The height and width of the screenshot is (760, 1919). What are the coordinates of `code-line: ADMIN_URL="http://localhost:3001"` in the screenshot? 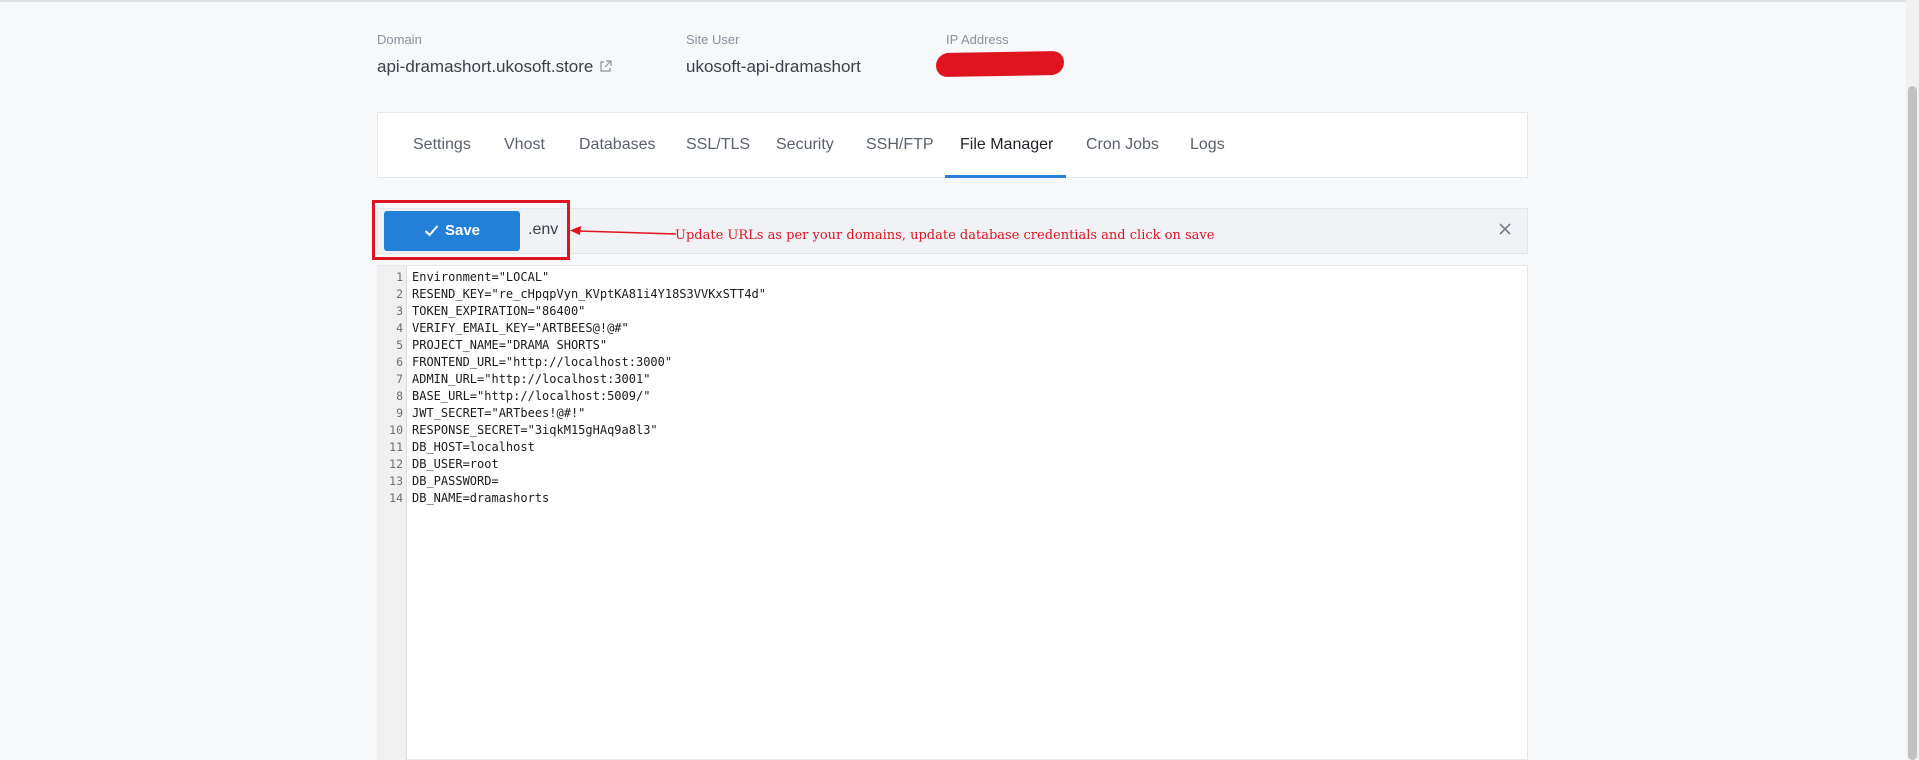 It's located at (531, 379).